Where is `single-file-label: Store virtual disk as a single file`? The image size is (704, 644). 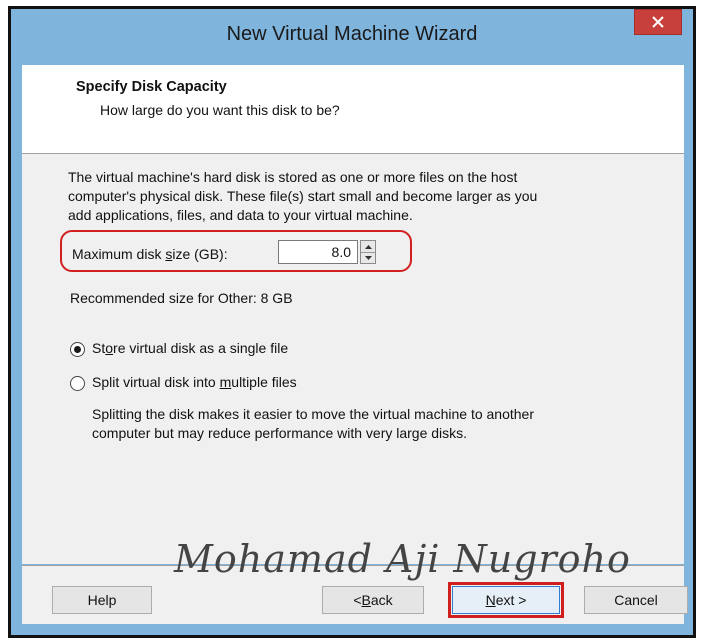
single-file-label: Store virtual disk as a single file is located at coordinates (190, 348).